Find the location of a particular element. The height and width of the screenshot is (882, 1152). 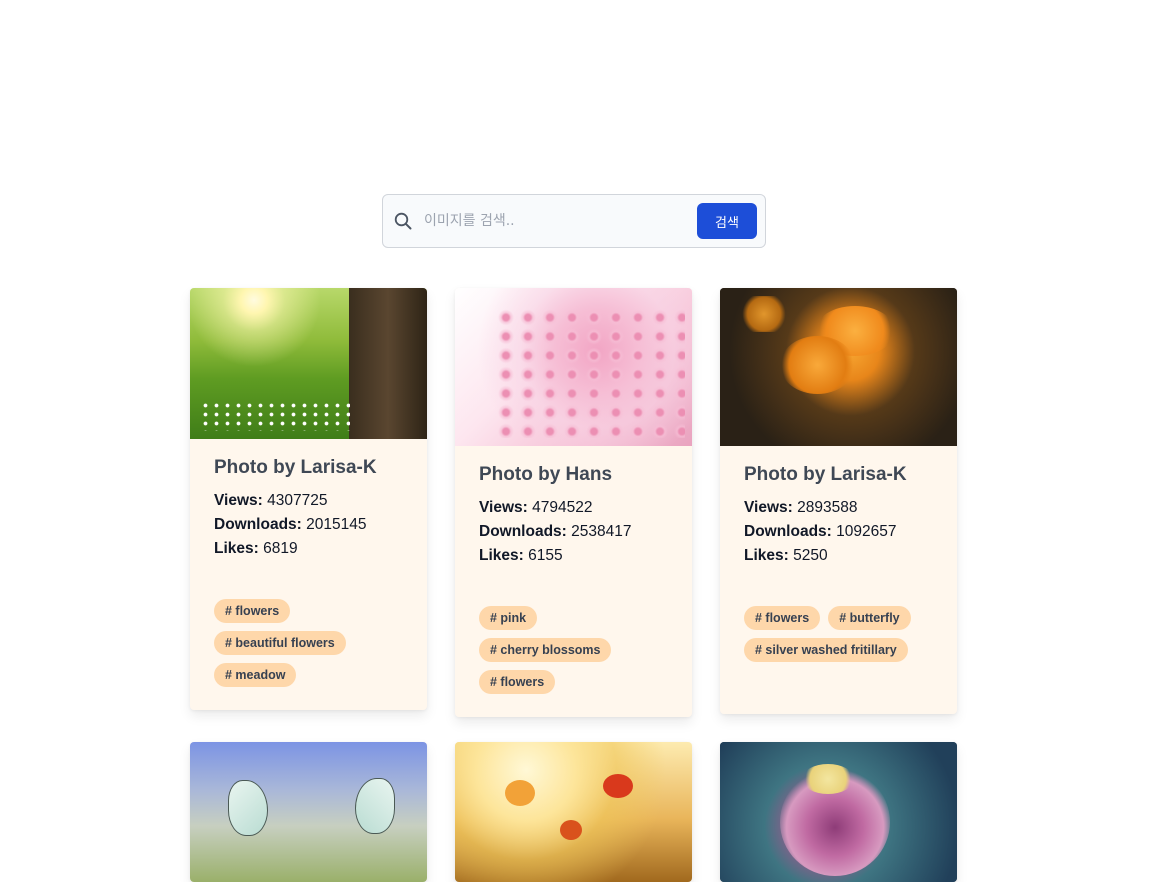

card-image-orange-flowers is located at coordinates (838, 367).